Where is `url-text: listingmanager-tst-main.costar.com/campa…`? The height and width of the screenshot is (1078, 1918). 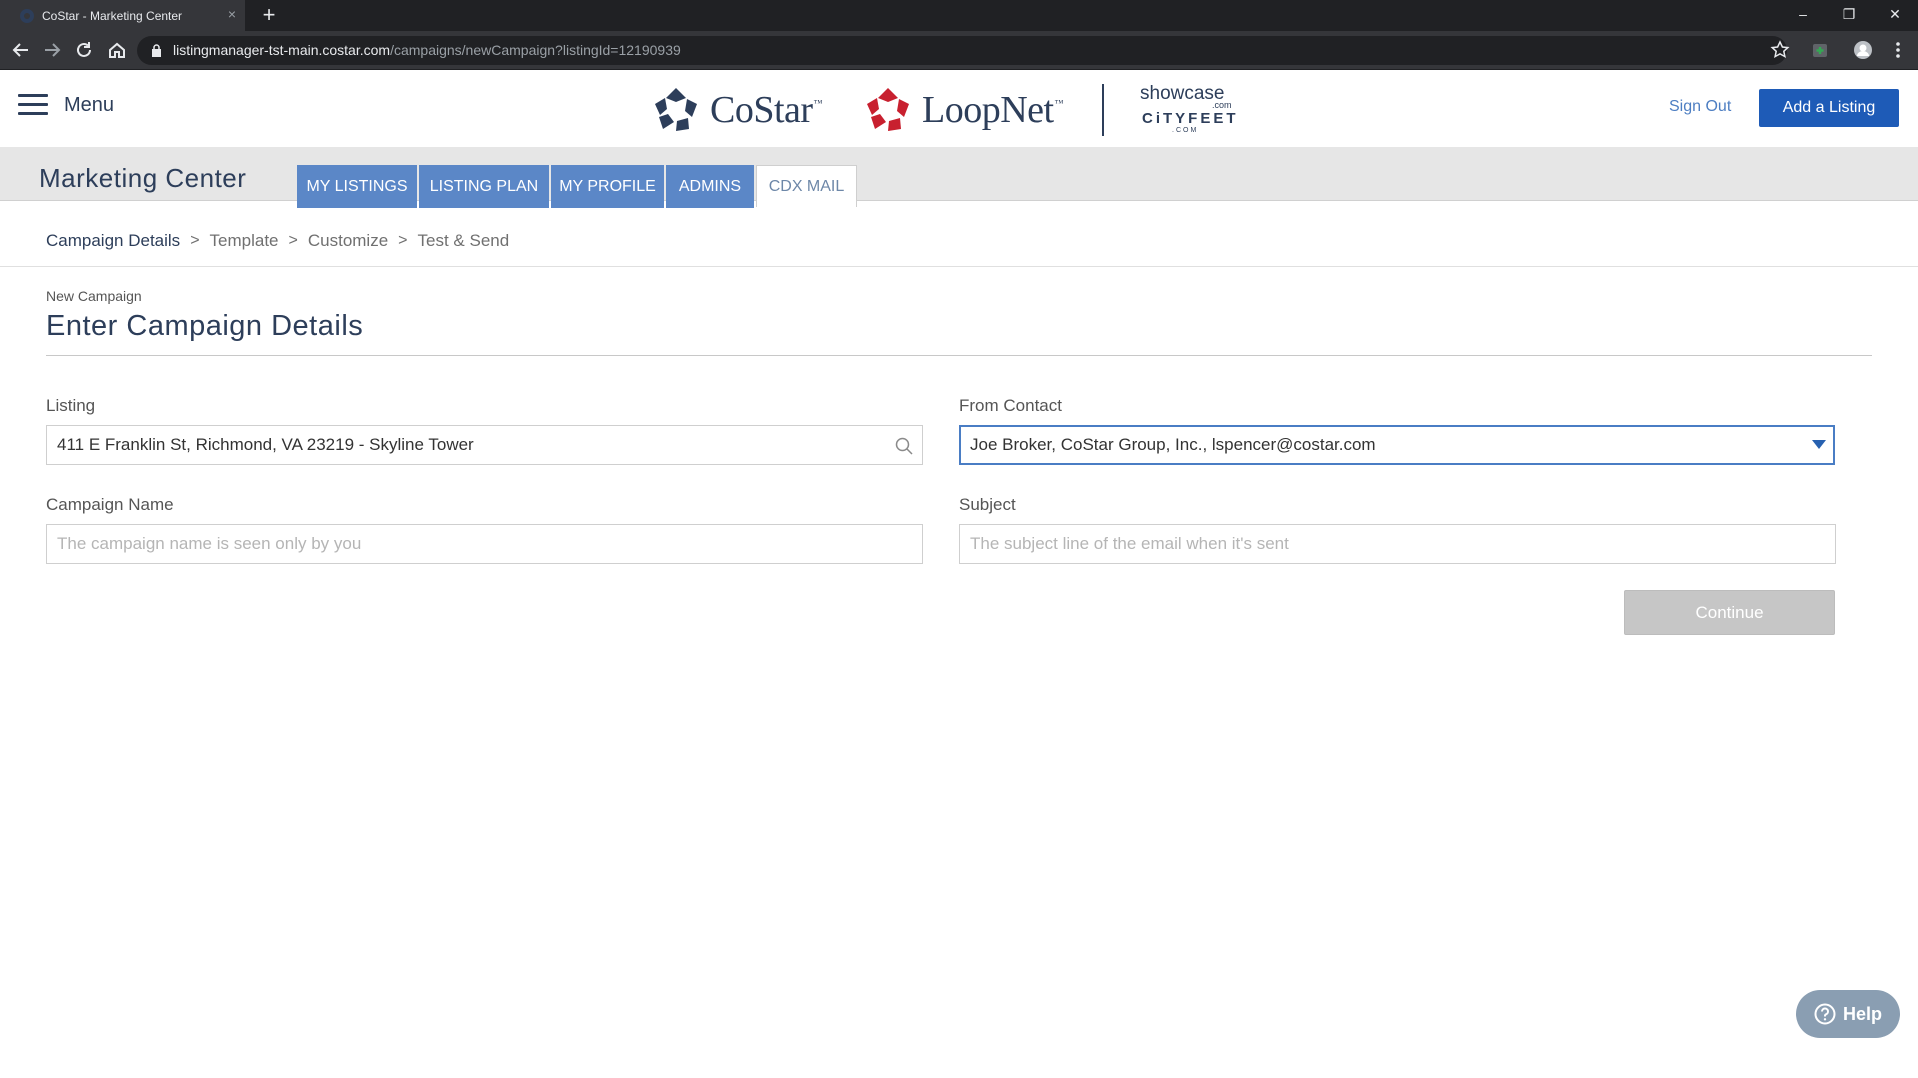 url-text: listingmanager-tst-main.costar.com/campa… is located at coordinates (427, 50).